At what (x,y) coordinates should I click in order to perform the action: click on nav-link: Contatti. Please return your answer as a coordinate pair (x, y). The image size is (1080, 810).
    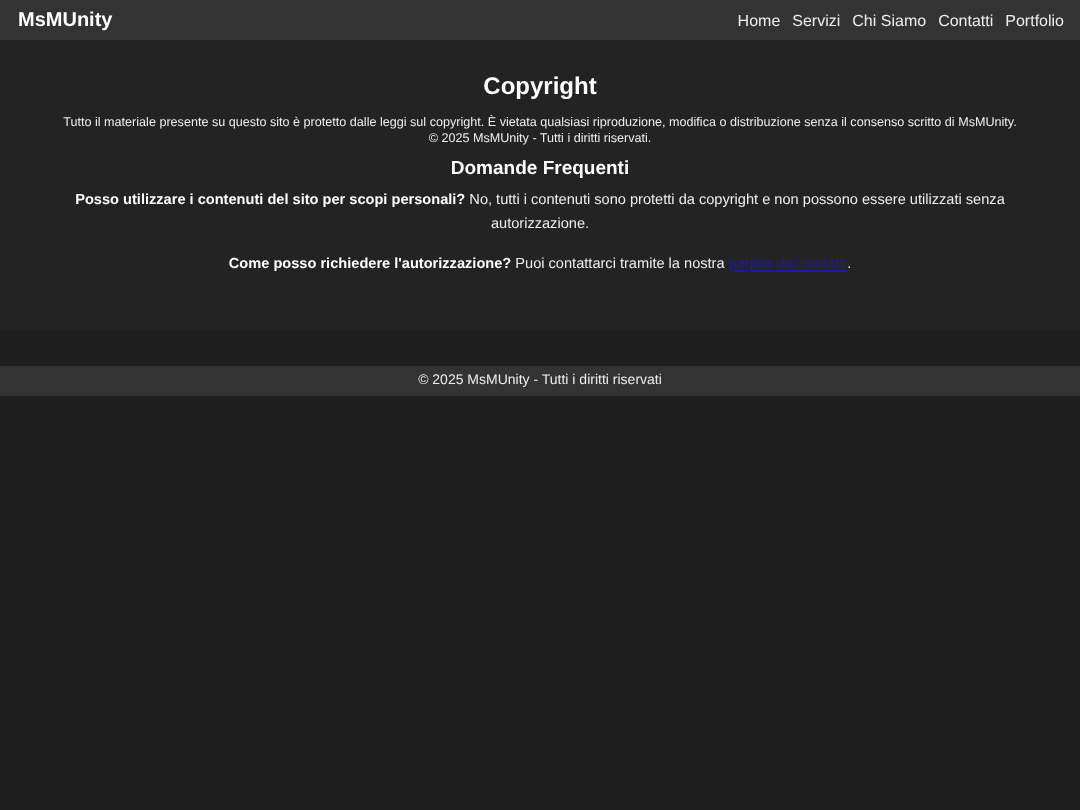
    Looking at the image, I should click on (966, 20).